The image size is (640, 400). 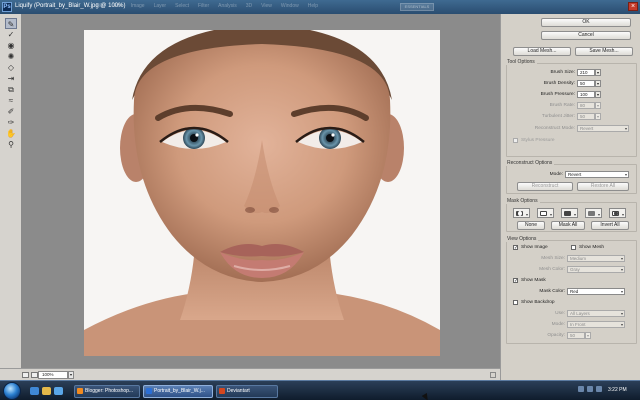 What do you see at coordinates (558, 324) in the screenshot?
I see `backdrop-mode-label: Mode:` at bounding box center [558, 324].